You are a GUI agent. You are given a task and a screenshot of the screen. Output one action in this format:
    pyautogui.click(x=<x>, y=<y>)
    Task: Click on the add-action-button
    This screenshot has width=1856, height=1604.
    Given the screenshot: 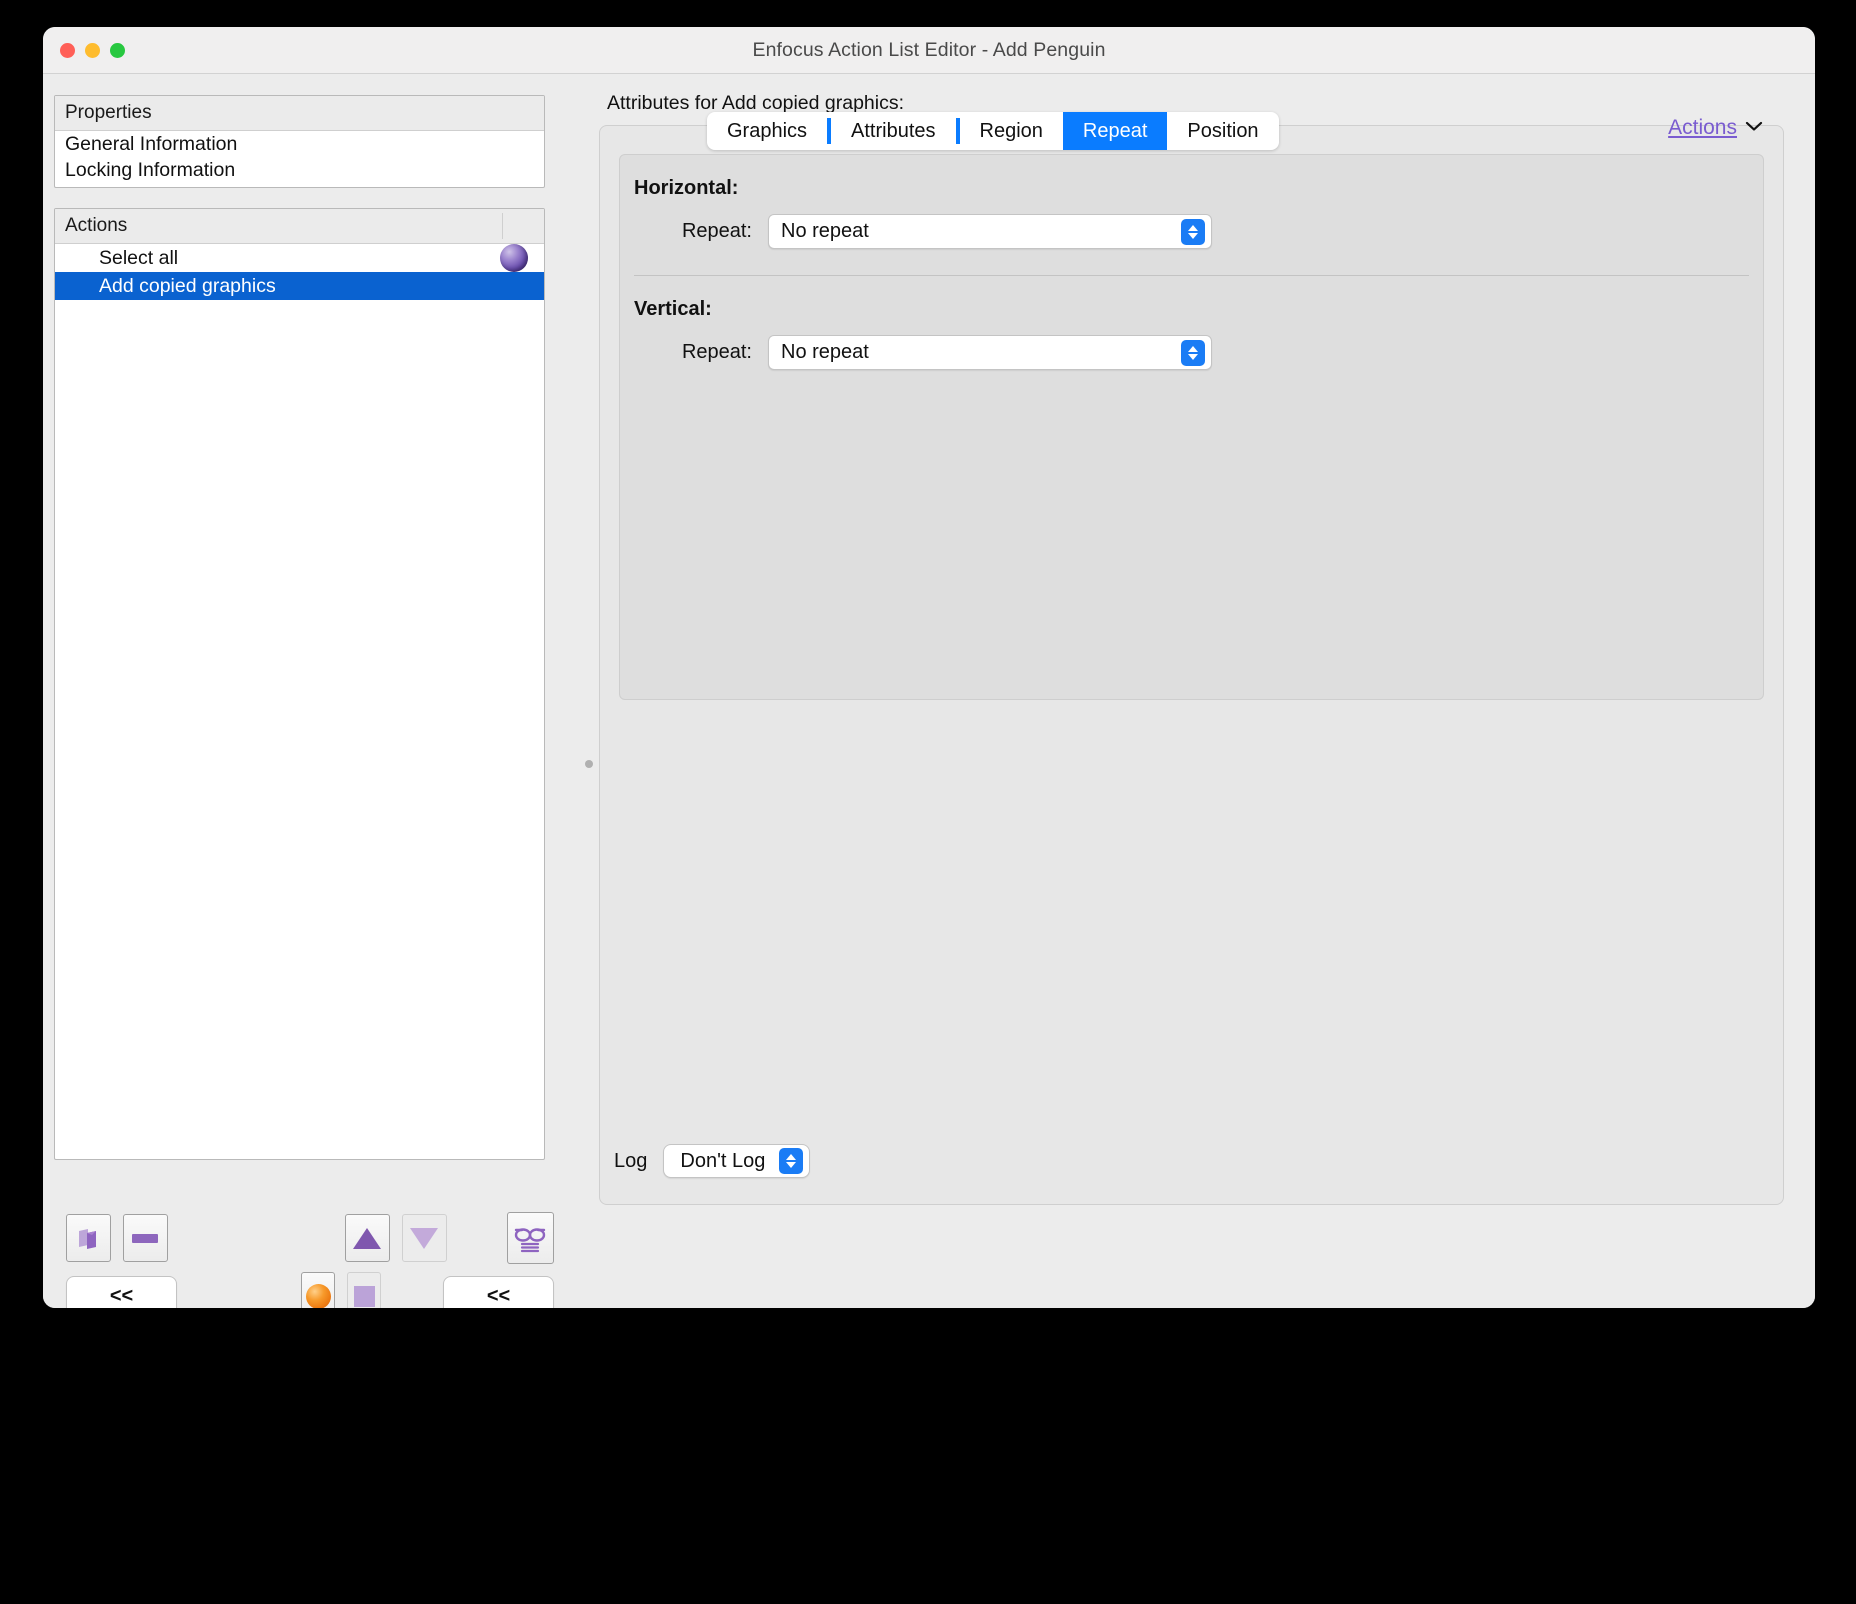 What is the action you would take?
    pyautogui.click(x=88, y=1238)
    